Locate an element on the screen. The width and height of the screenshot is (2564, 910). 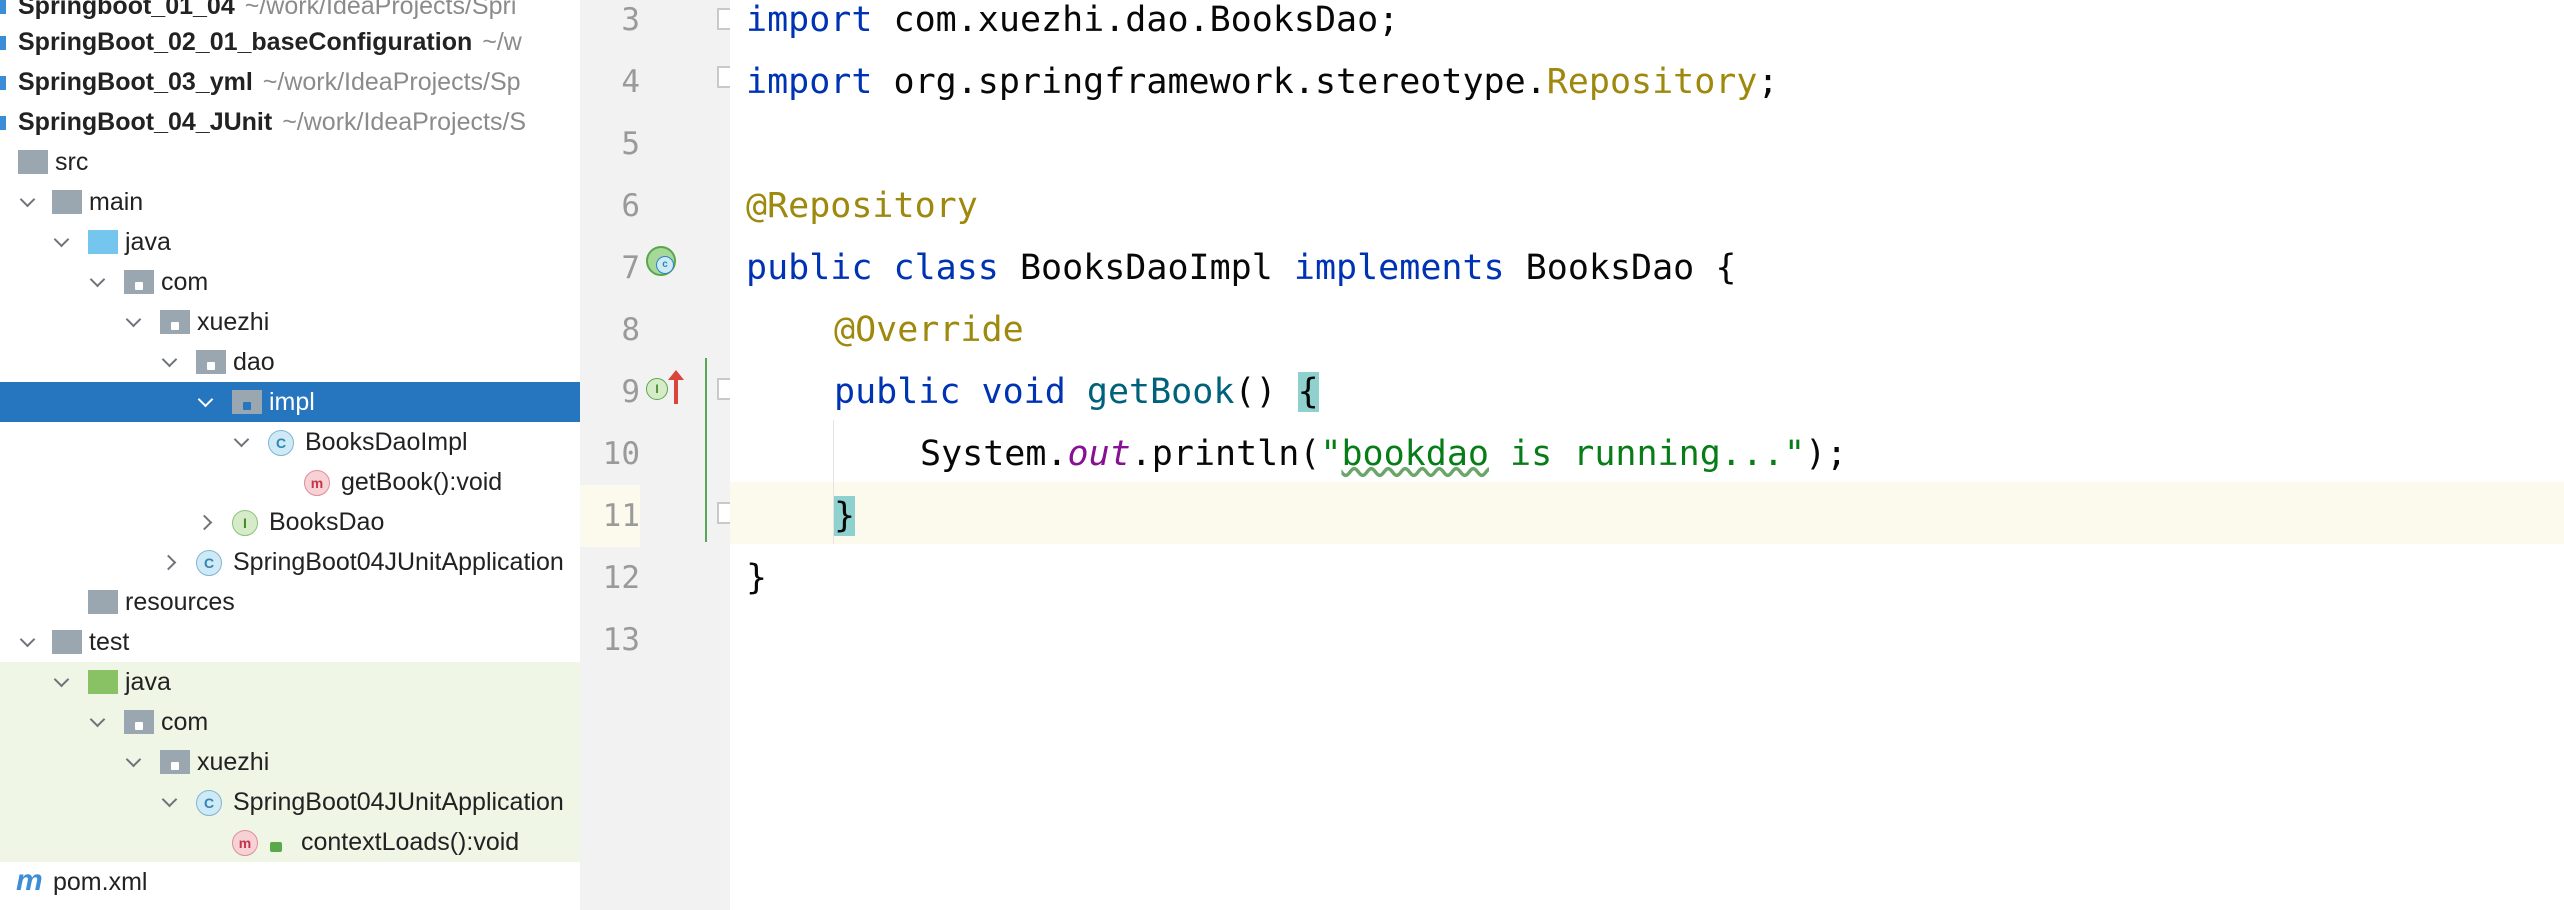
tree-node-label: pom.xml is located at coordinates (100, 882).